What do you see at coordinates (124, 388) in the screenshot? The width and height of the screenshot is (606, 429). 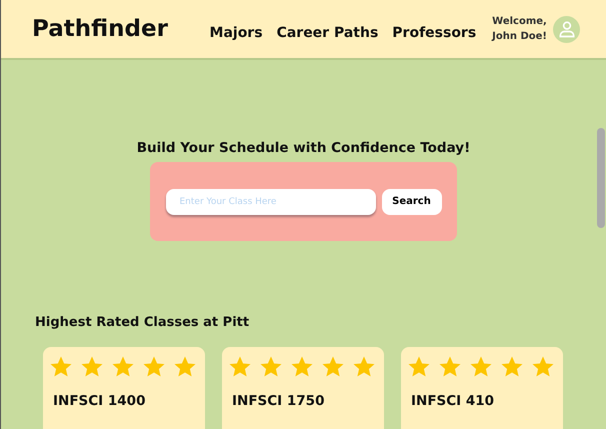 I see `class-card: INFSCI 1400` at bounding box center [124, 388].